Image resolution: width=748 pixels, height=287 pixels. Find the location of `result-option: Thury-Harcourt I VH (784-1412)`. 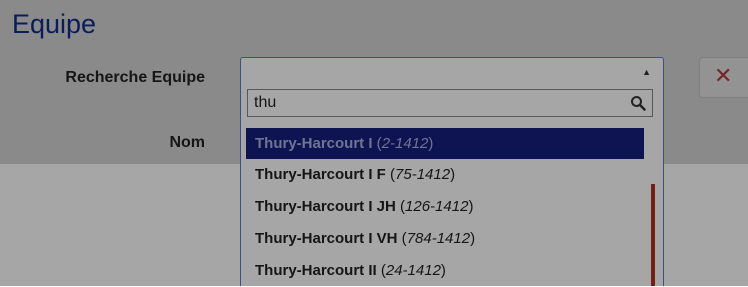

result-option: Thury-Harcourt I VH (784-1412) is located at coordinates (445, 239).